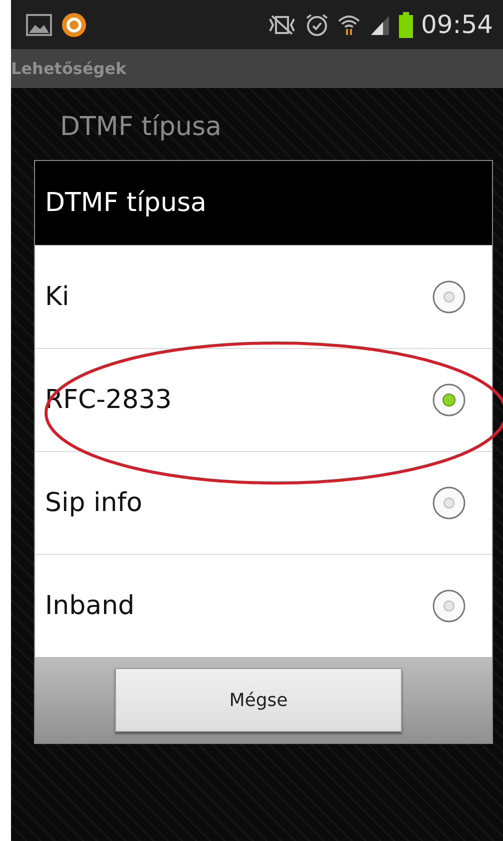 This screenshot has height=841, width=503. Describe the element at coordinates (90, 606) in the screenshot. I see `option-label: Inband` at that location.